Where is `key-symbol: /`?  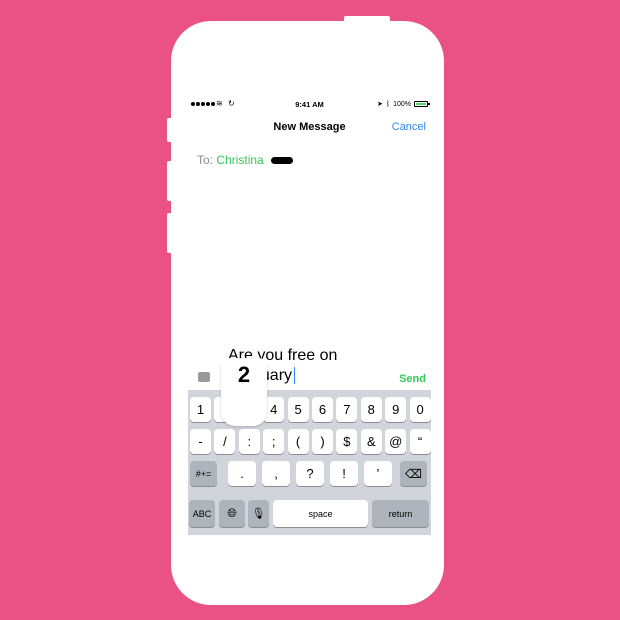
key-symbol: / is located at coordinates (225, 441).